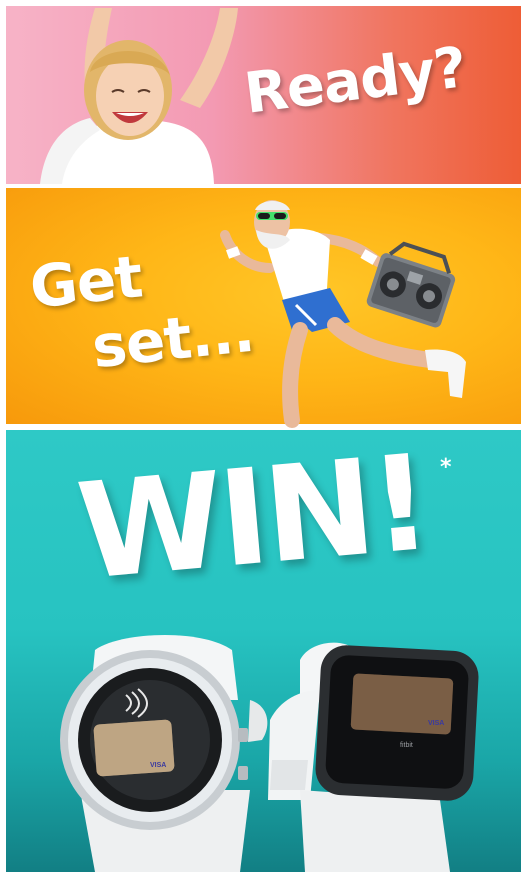 The image size is (521, 872). I want to click on square-smartwatch-image, so click(373, 757).